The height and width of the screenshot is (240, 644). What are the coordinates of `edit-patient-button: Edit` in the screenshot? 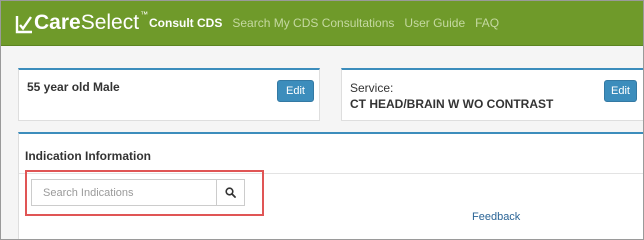 It's located at (295, 91).